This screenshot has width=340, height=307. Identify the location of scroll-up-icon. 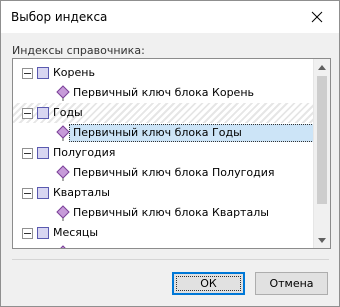
(322, 67).